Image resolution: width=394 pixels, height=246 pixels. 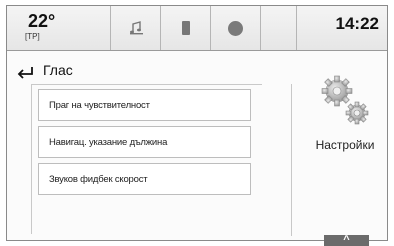 I want to click on chevron-up-icon: ^, so click(x=346, y=240).